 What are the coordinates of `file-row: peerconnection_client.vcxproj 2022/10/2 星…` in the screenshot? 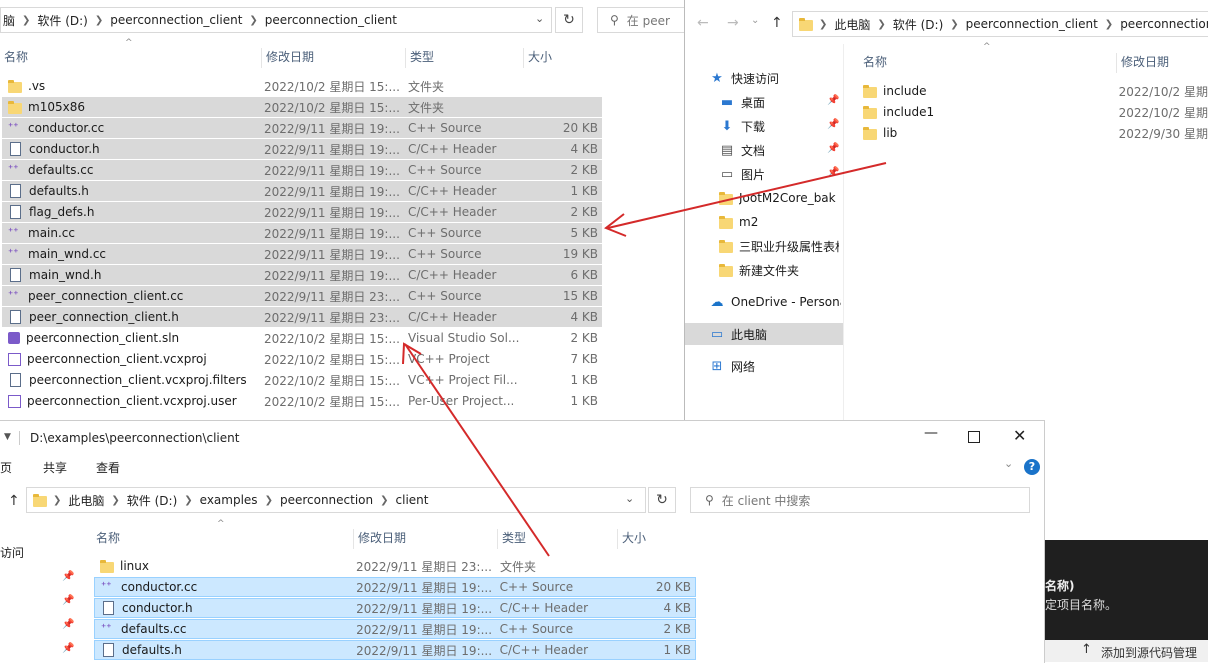 It's located at (302, 359).